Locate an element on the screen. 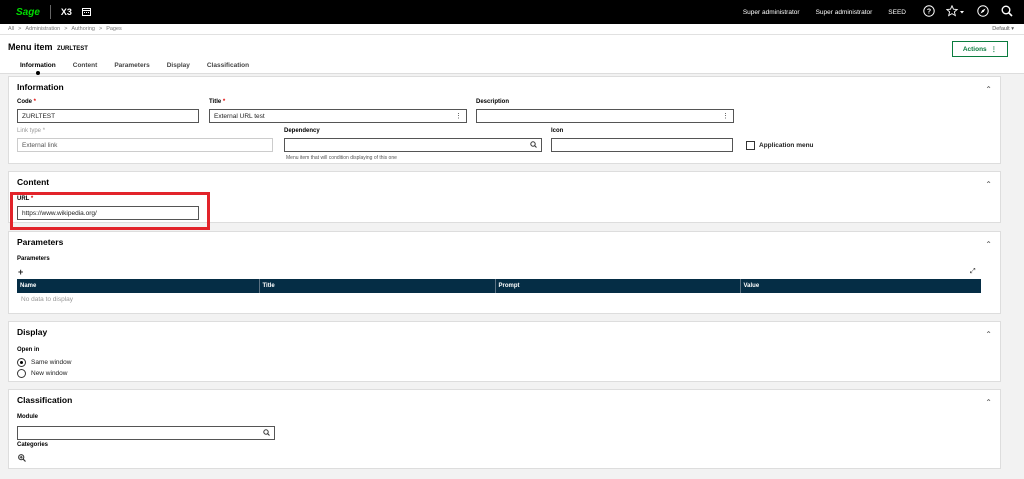  compass-icon is located at coordinates (983, 12).